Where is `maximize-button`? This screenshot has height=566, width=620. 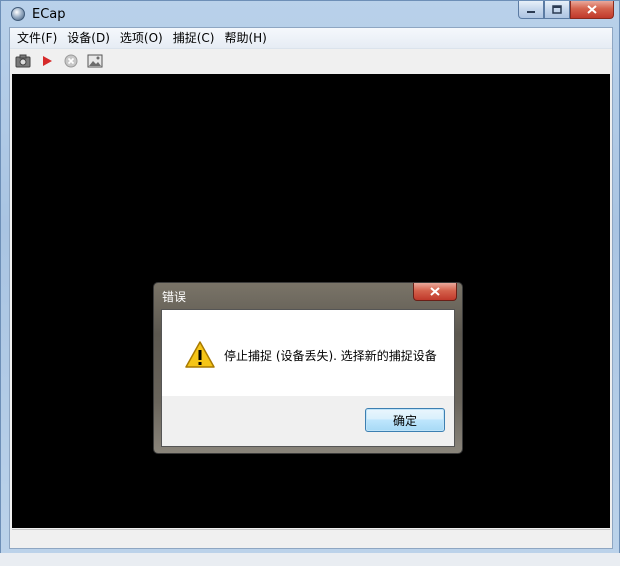
maximize-button is located at coordinates (557, 10).